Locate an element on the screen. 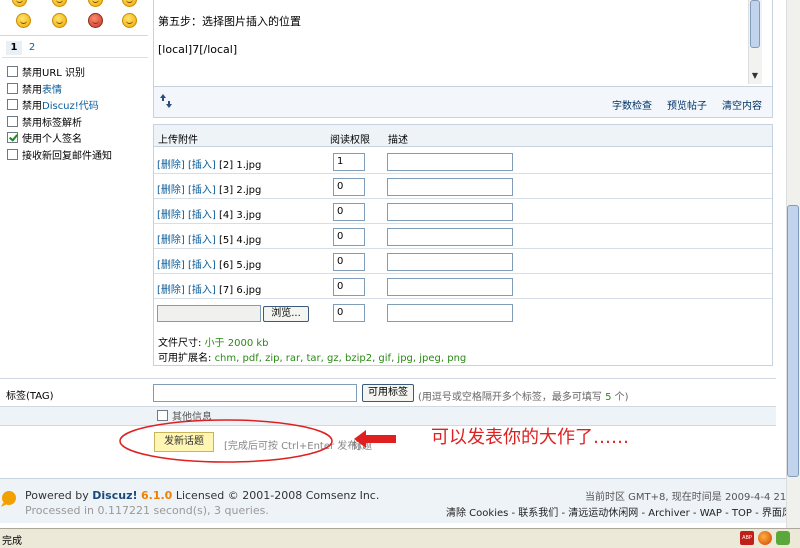  page-2-link: 2 is located at coordinates (32, 48).